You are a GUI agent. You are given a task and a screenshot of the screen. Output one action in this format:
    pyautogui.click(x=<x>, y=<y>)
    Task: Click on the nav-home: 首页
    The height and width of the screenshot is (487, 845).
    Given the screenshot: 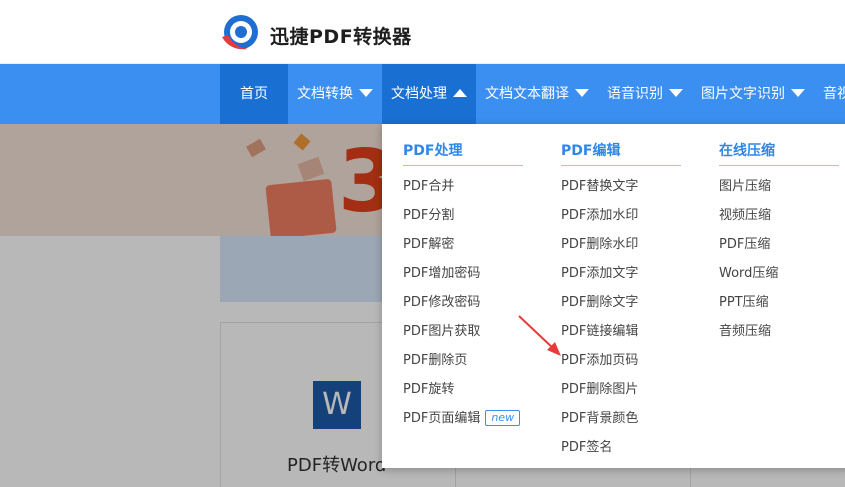 What is the action you would take?
    pyautogui.click(x=254, y=94)
    